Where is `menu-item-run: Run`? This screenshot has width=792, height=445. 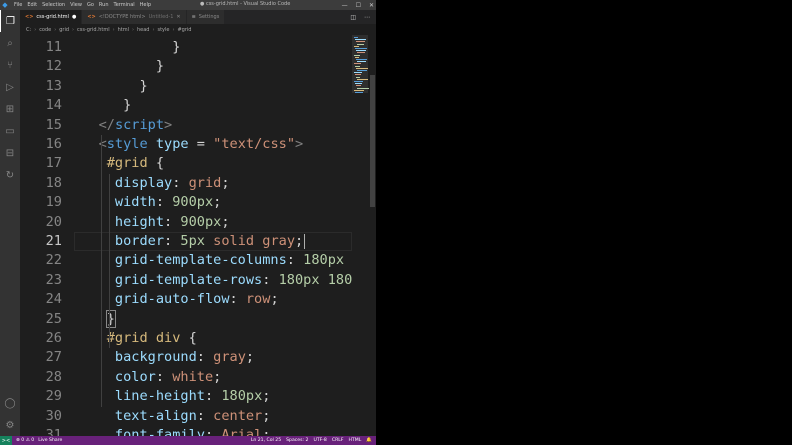
menu-item-run: Run is located at coordinates (104, 5).